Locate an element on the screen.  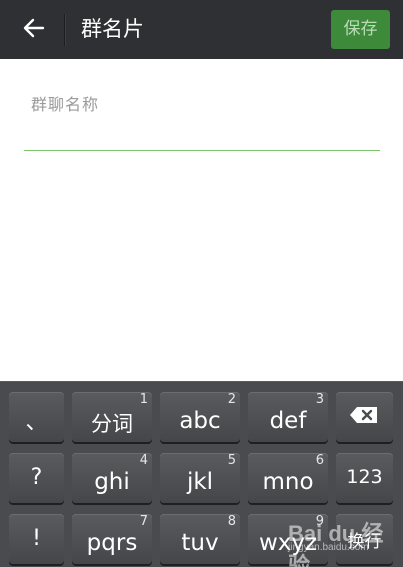
key-5-jkl: 5 jkl is located at coordinates (200, 478).